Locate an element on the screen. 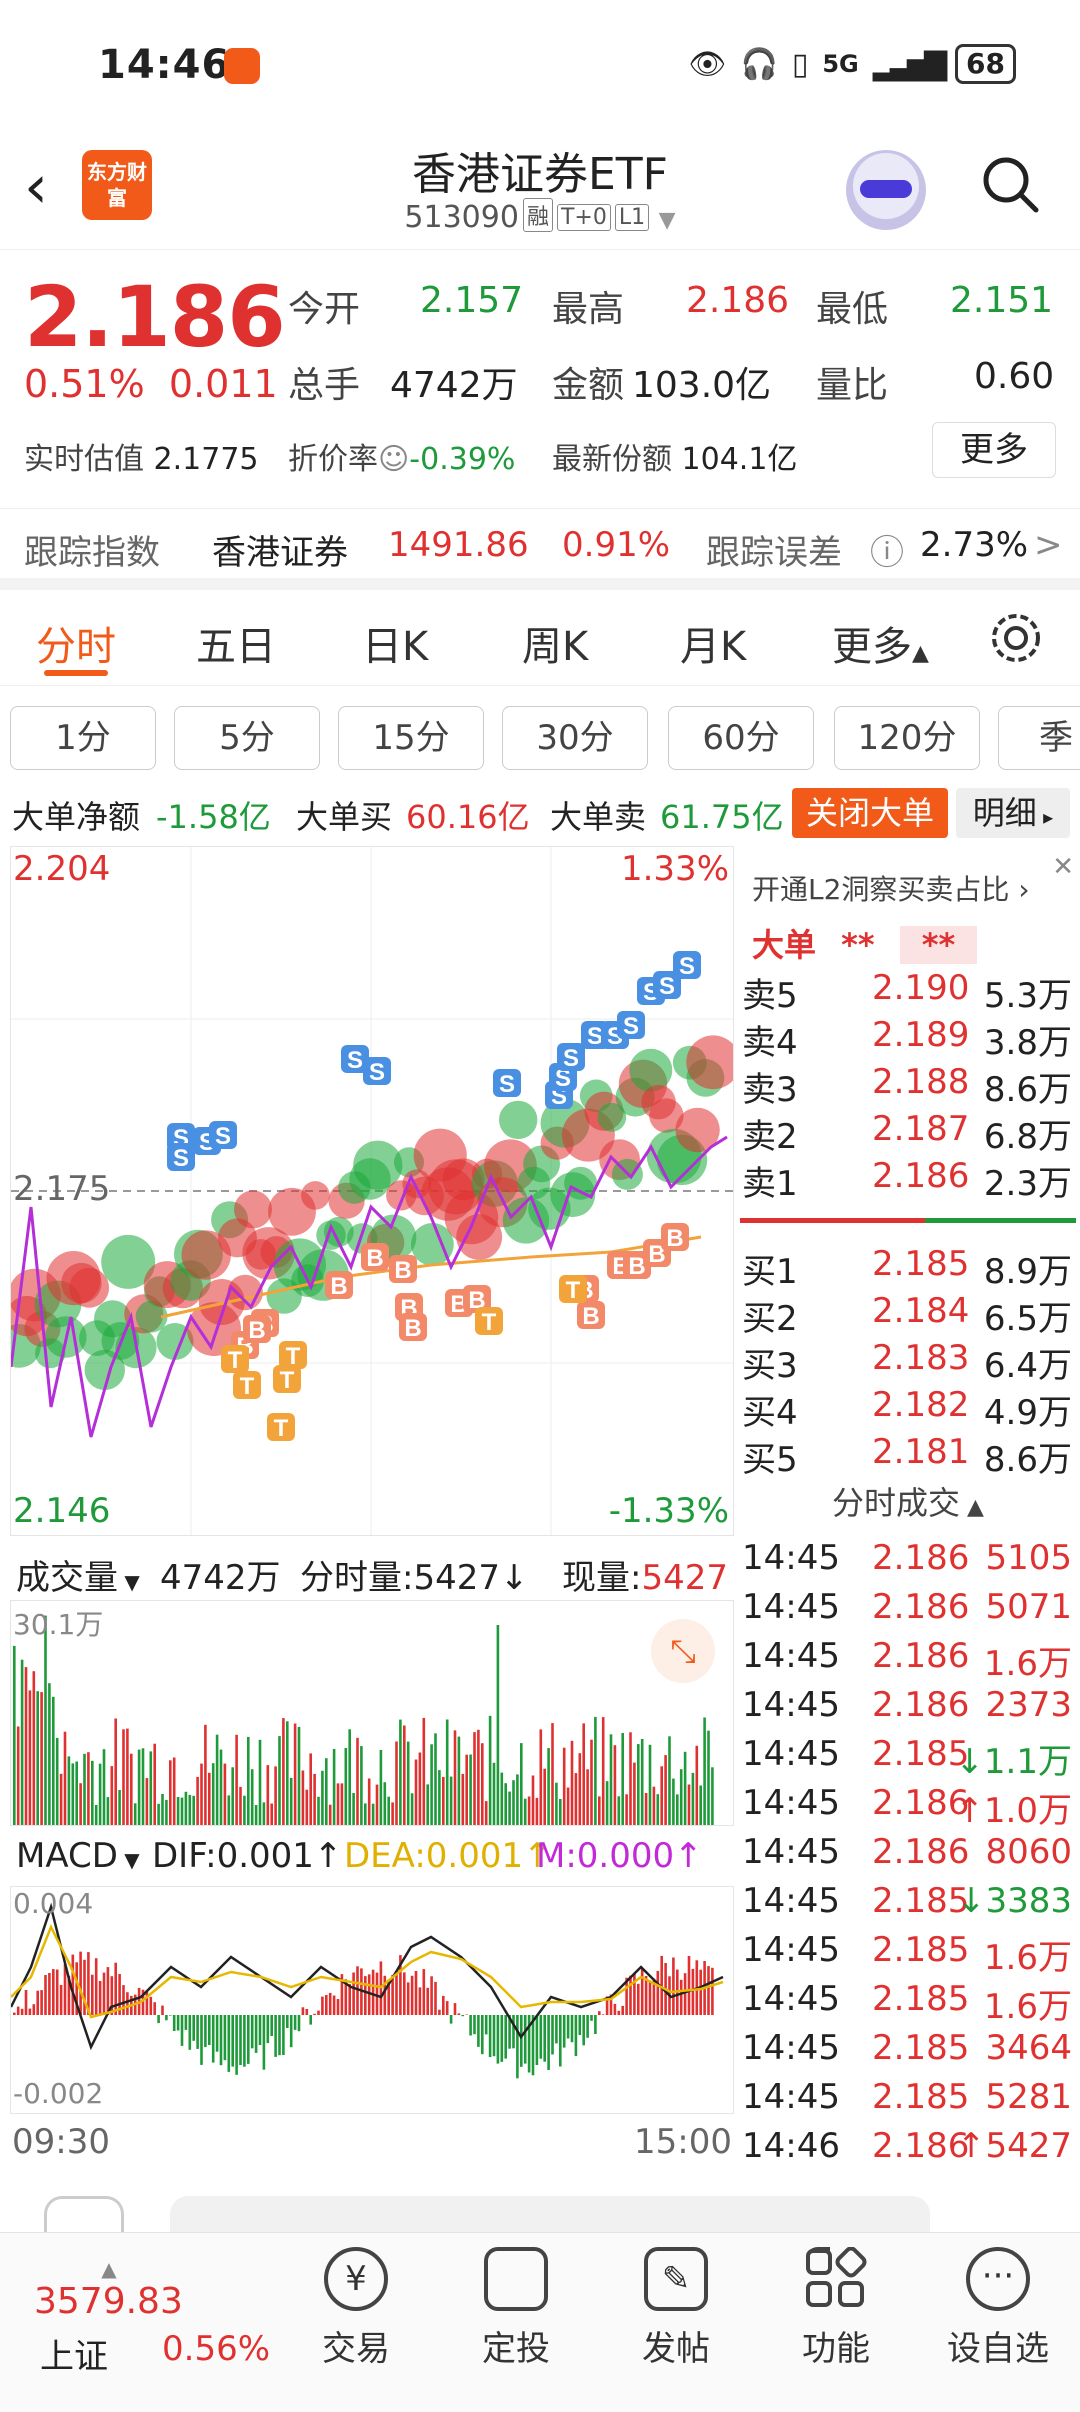 The image size is (1080, 2412). interval-quarter: 季 is located at coordinates (1039, 738).